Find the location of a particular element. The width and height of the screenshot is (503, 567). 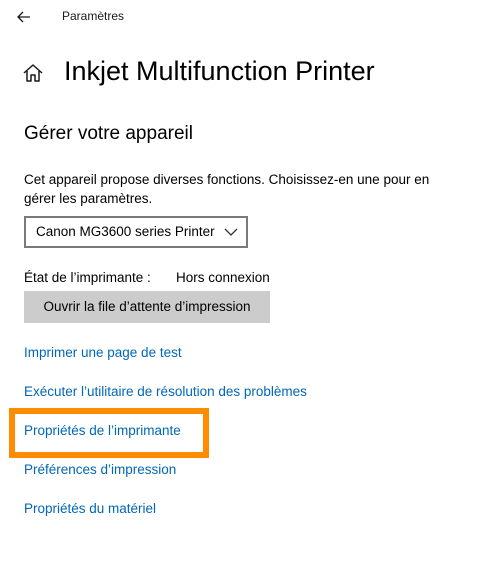

hardware-properties-link: Propriétés du matériel is located at coordinates (90, 508).